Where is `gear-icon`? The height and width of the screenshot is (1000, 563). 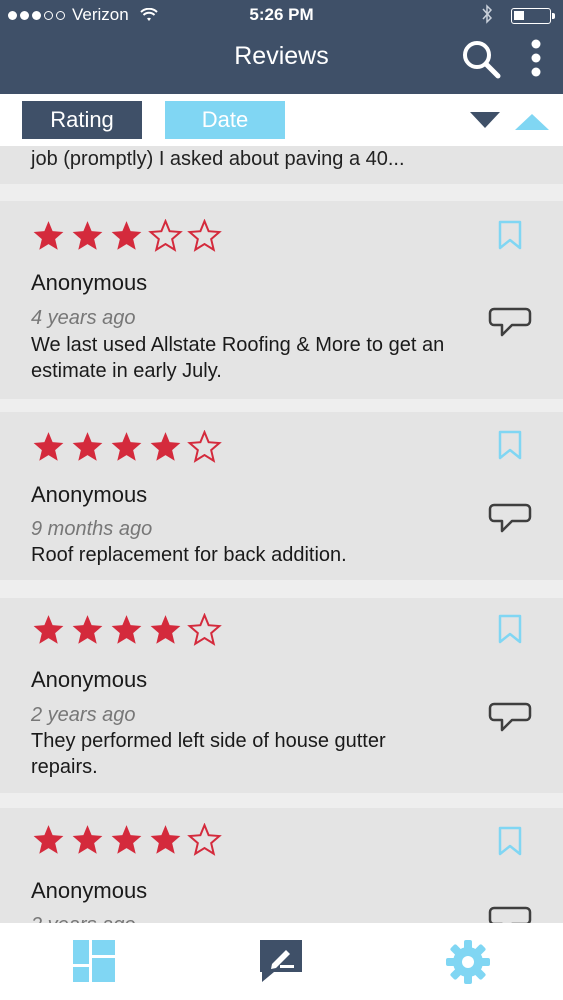 gear-icon is located at coordinates (468, 962).